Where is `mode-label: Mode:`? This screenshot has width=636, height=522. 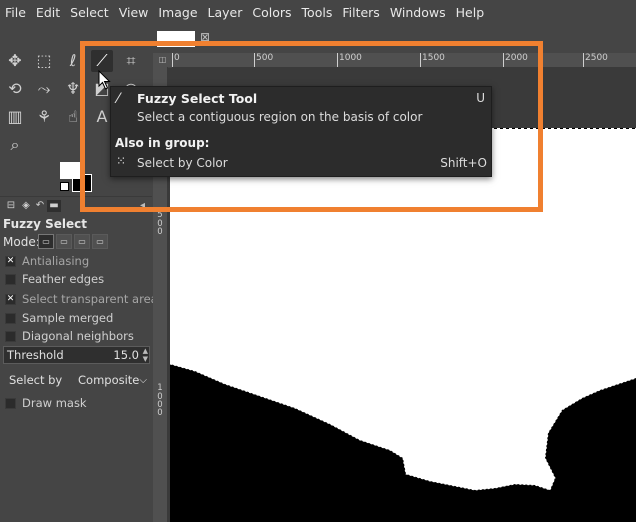 mode-label: Mode: is located at coordinates (21, 242).